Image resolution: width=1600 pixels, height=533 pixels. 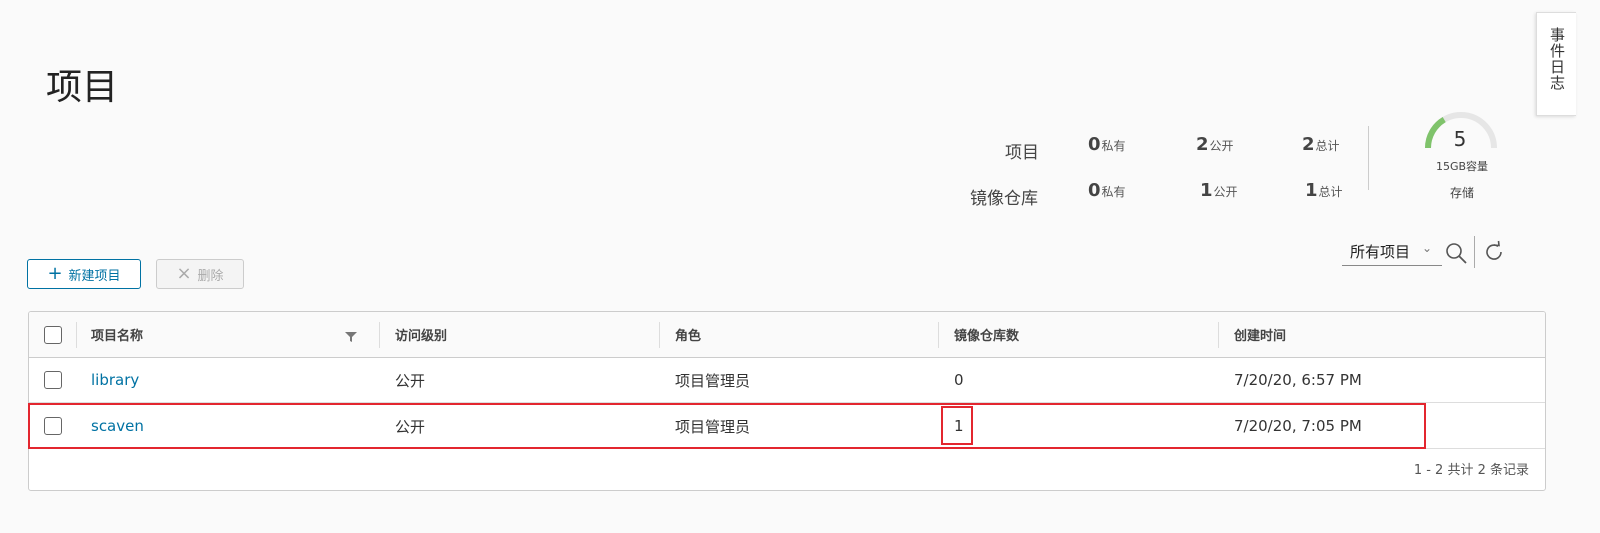 What do you see at coordinates (1221, 146) in the screenshot?
I see `projects-public-unit: 公开` at bounding box center [1221, 146].